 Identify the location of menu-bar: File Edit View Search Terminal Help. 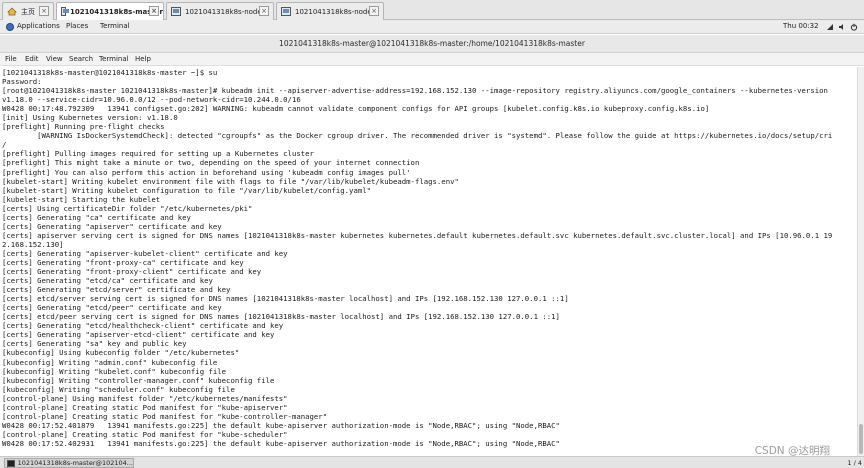
(432, 59).